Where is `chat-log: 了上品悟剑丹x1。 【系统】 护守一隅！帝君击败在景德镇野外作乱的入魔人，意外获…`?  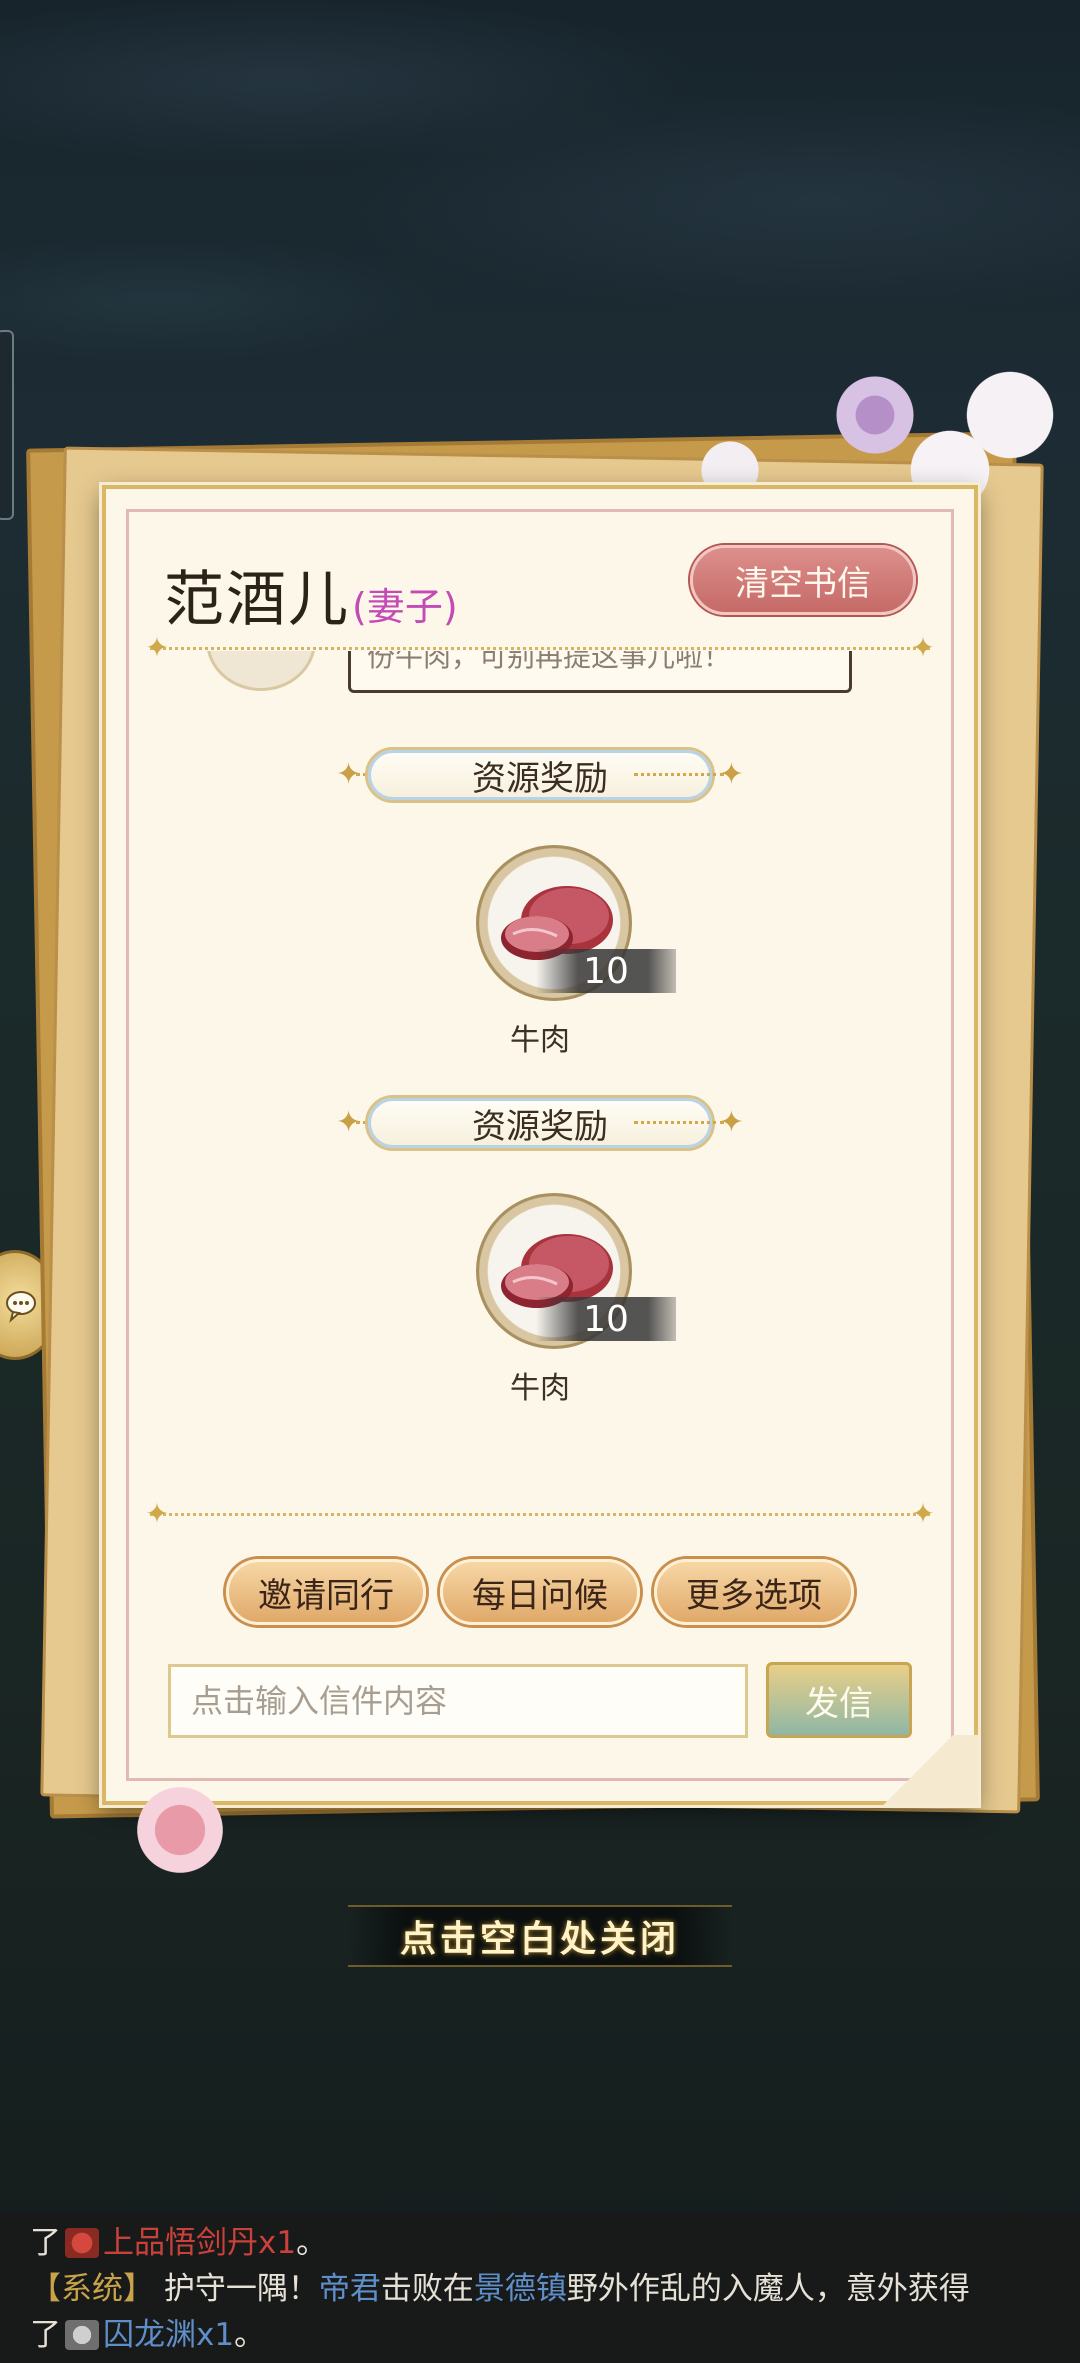 chat-log: 了上品悟剑丹x1。 【系统】 护守一隅！帝君击败在景德镇野外作乱的入魔人，意外获… is located at coordinates (540, 2287).